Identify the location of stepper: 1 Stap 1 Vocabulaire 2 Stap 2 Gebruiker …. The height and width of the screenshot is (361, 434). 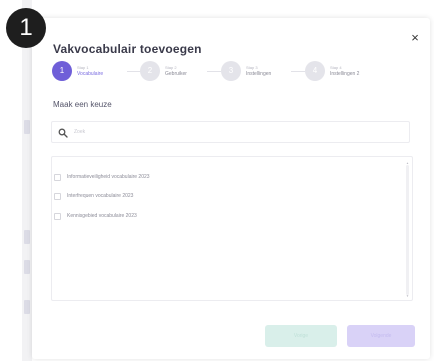
(232, 72).